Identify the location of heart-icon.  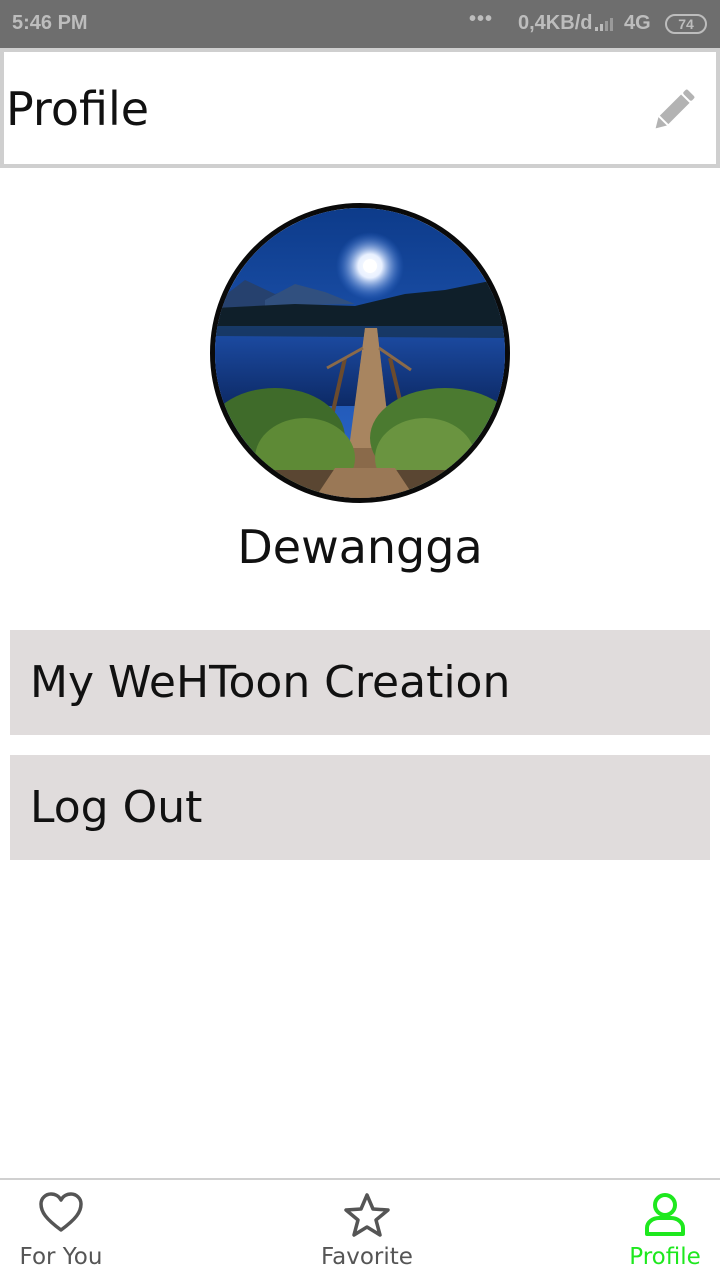
(61, 1212).